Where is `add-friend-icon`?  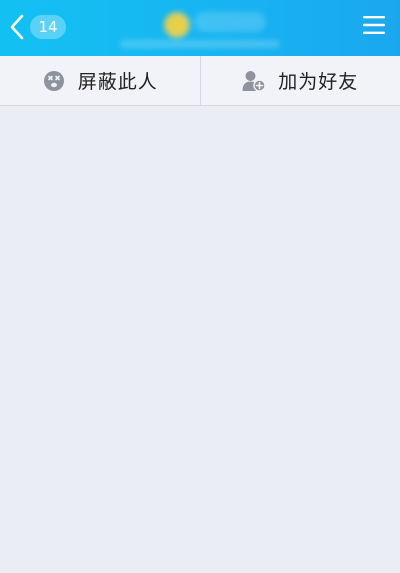
add-friend-icon is located at coordinates (254, 81).